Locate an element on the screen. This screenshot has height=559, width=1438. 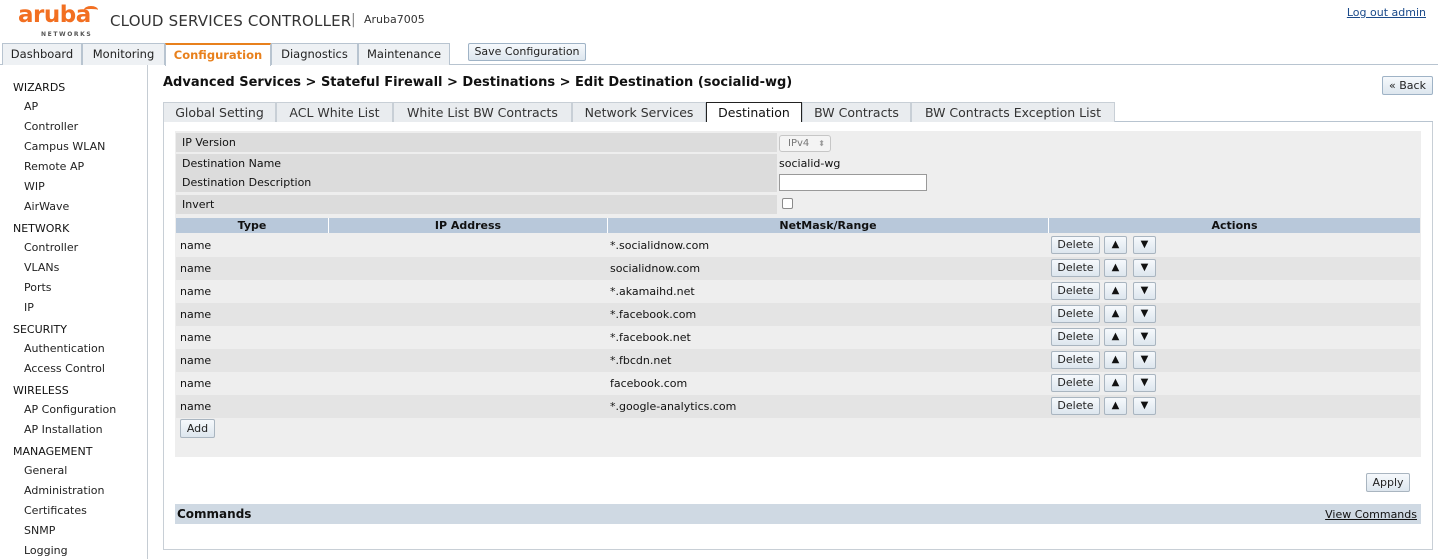
back-button: « Back is located at coordinates (1407, 85).